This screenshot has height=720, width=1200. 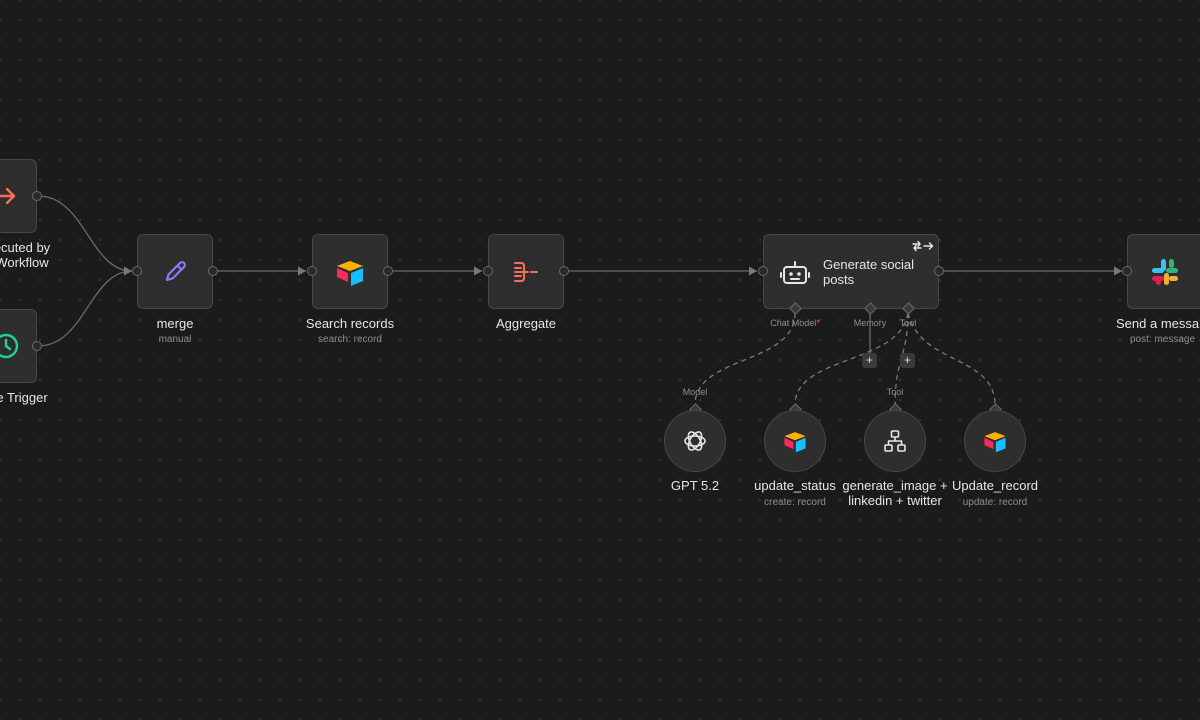 I want to click on arrowhead-search, so click(x=302, y=271).